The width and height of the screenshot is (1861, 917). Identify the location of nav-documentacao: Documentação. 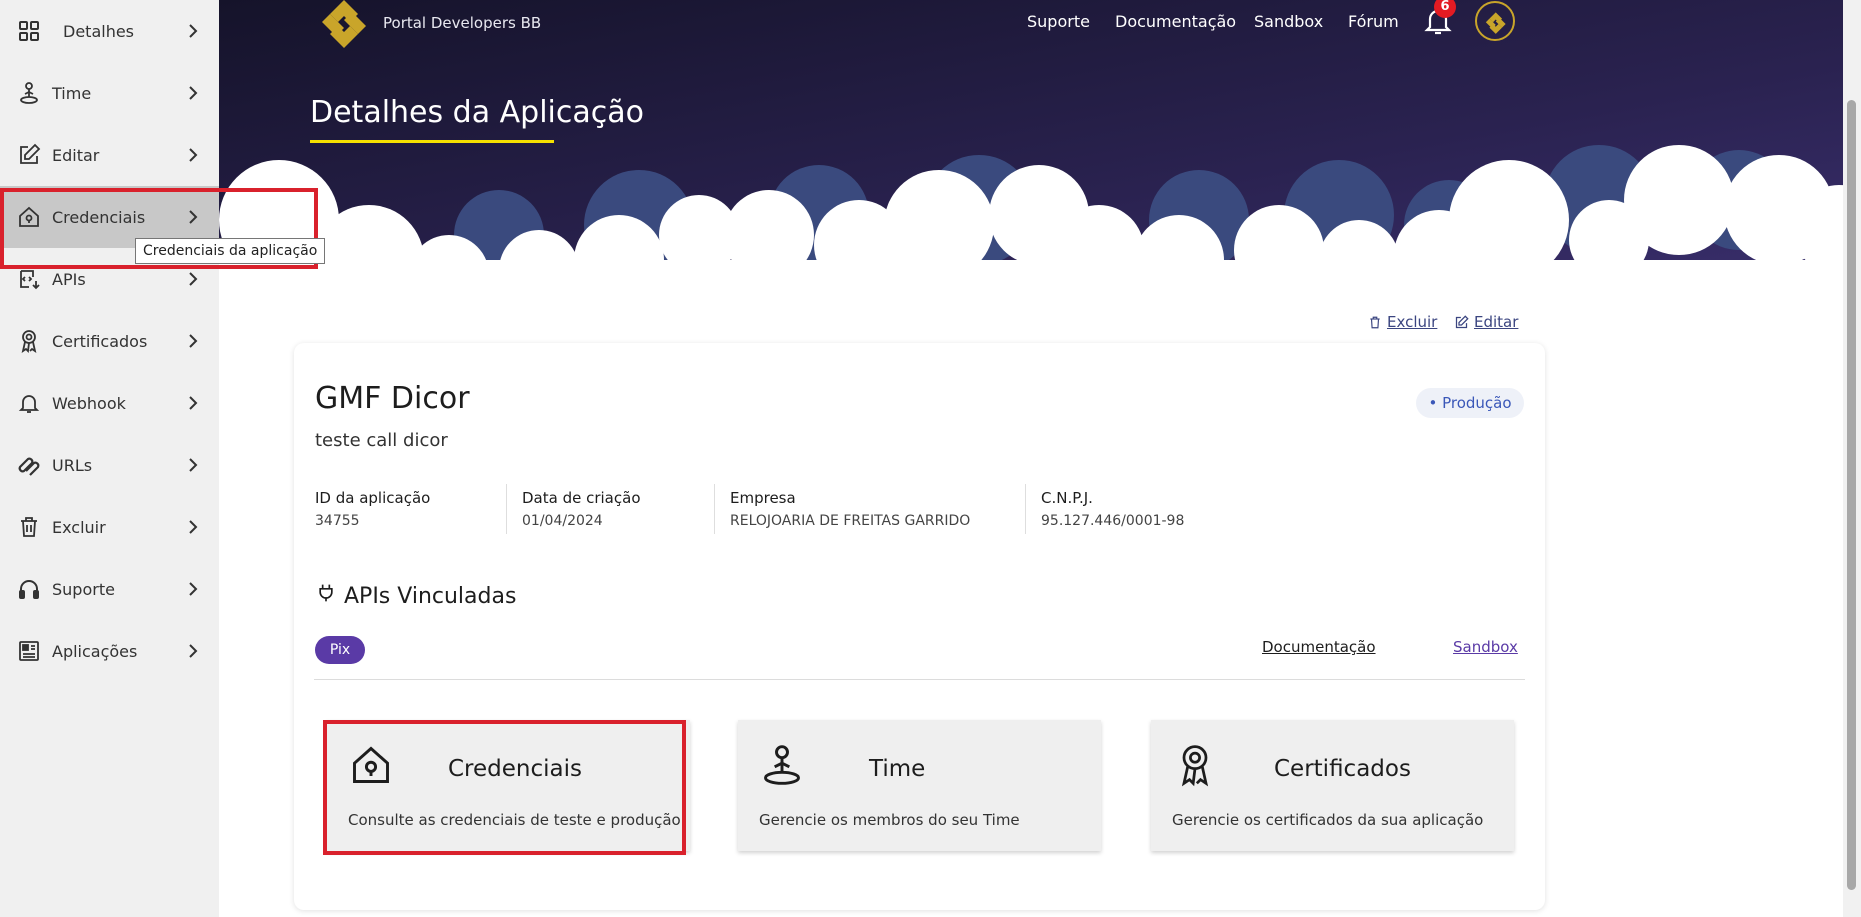
(1175, 21).